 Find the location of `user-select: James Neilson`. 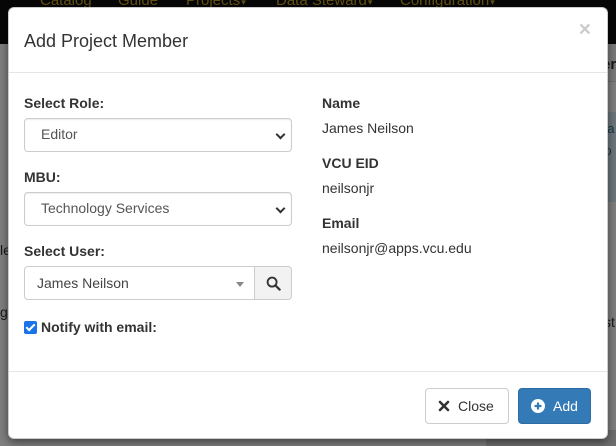

user-select: James Neilson is located at coordinates (139, 283).